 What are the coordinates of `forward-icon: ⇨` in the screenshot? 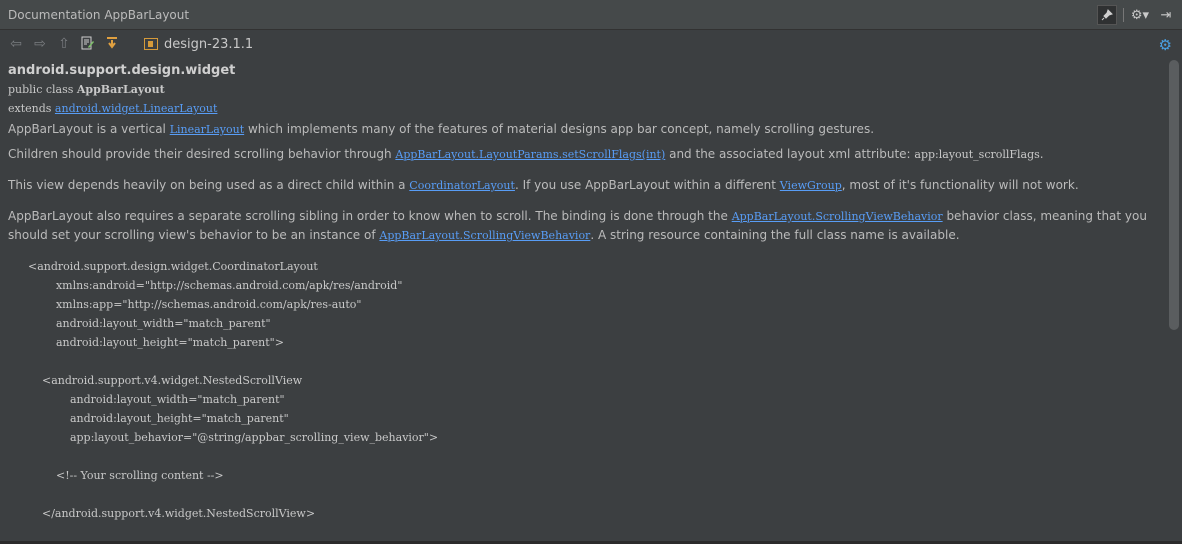 It's located at (40, 44).